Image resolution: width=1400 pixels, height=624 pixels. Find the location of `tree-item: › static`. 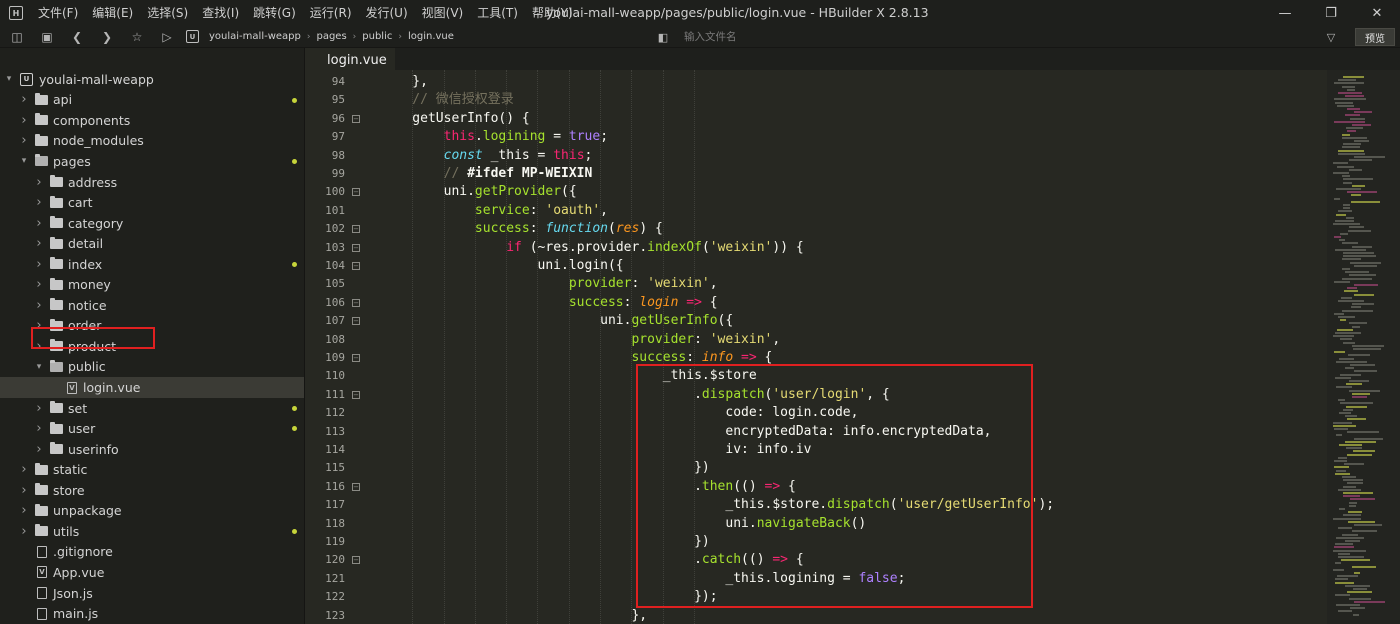

tree-item: › static is located at coordinates (152, 469).